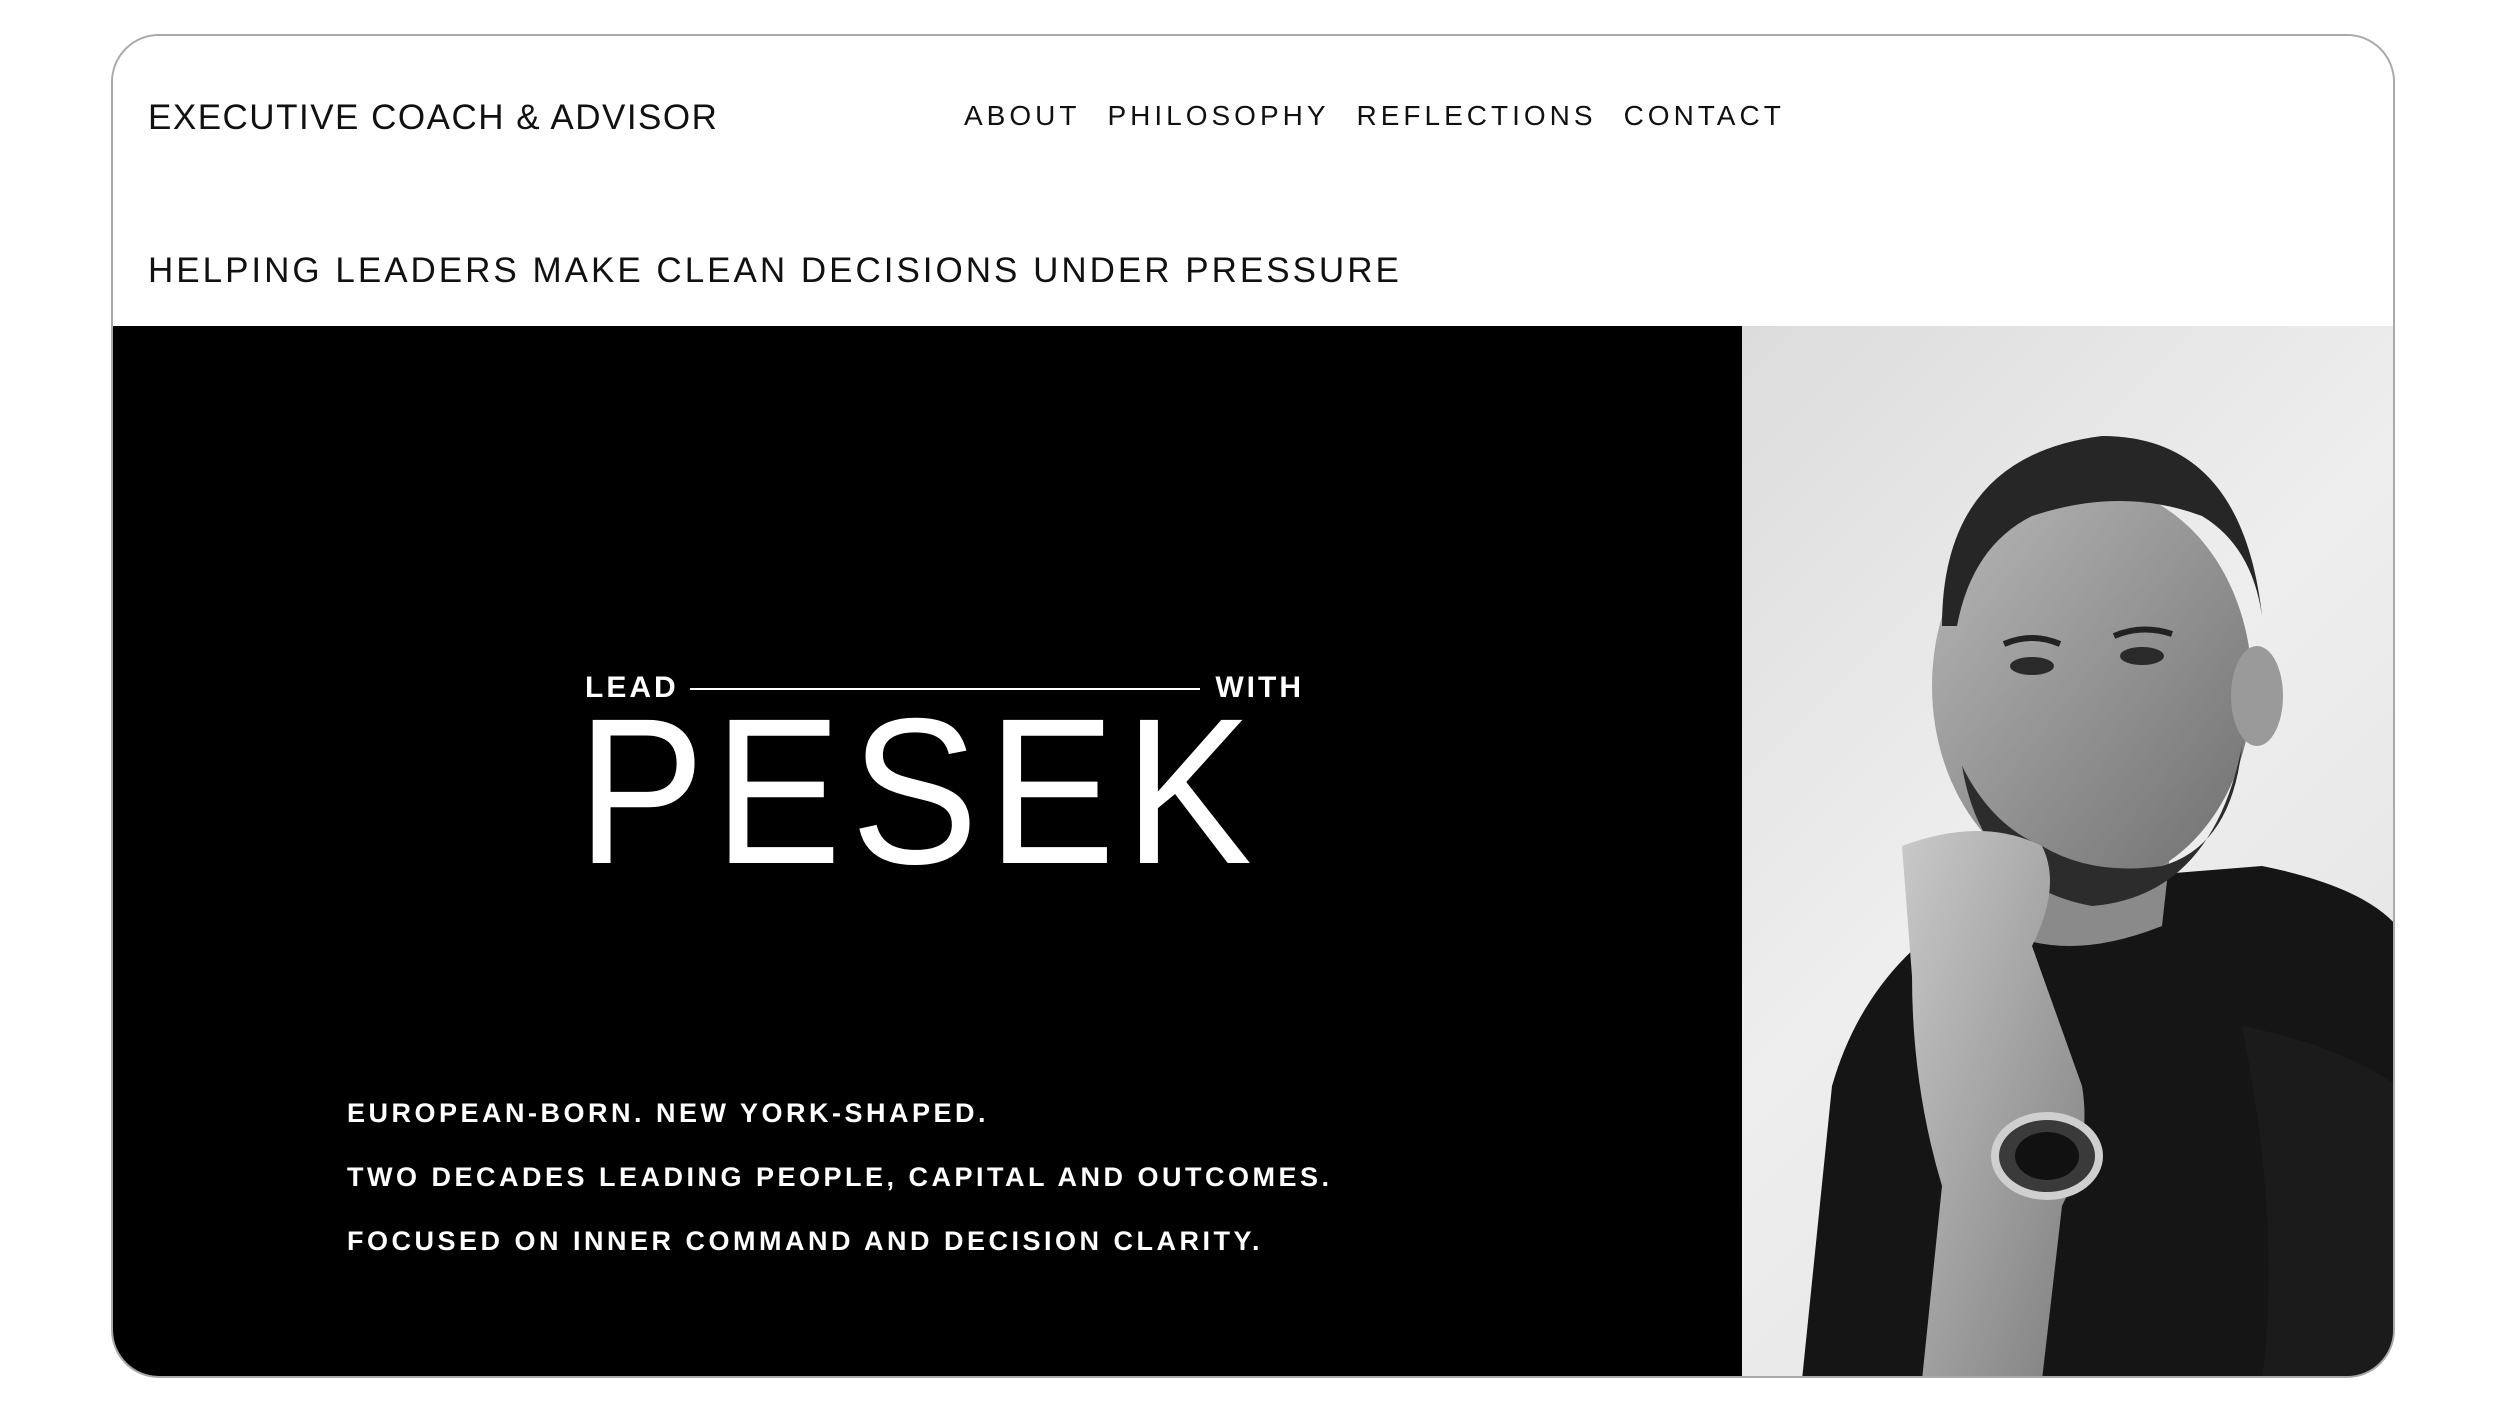 The image size is (2500, 1403). I want to click on hero-name: PESEK, so click(919, 792).